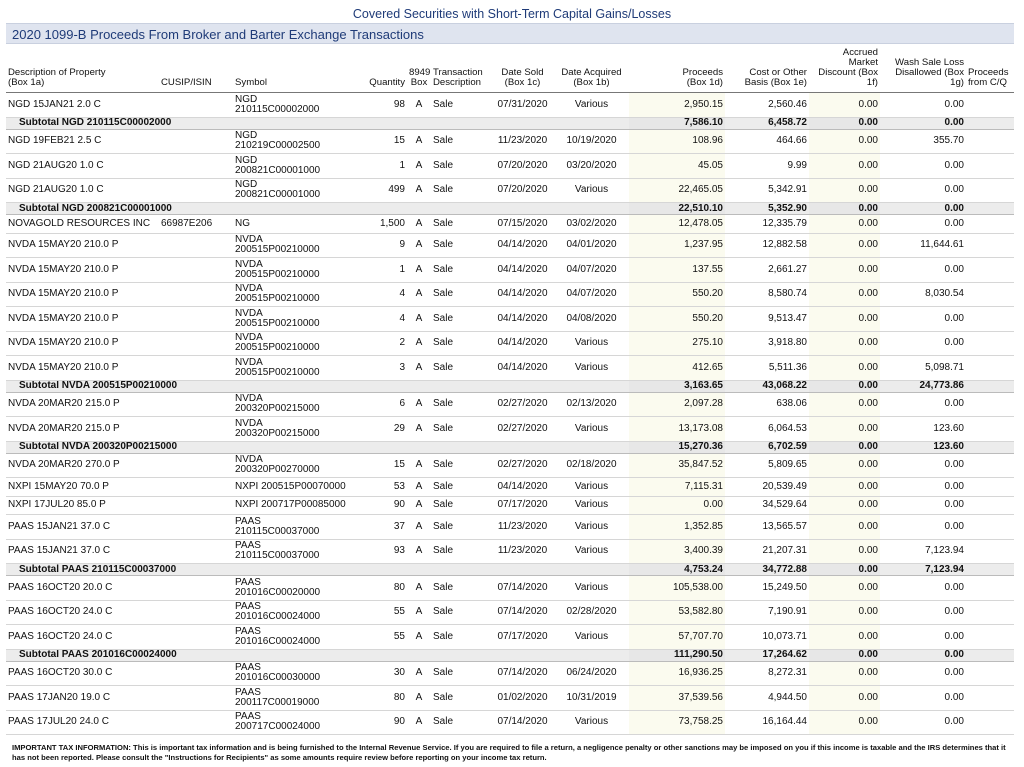 This screenshot has width=1024, height=767. What do you see at coordinates (677, 343) in the screenshot?
I see `proceeds-cell: 275.10` at bounding box center [677, 343].